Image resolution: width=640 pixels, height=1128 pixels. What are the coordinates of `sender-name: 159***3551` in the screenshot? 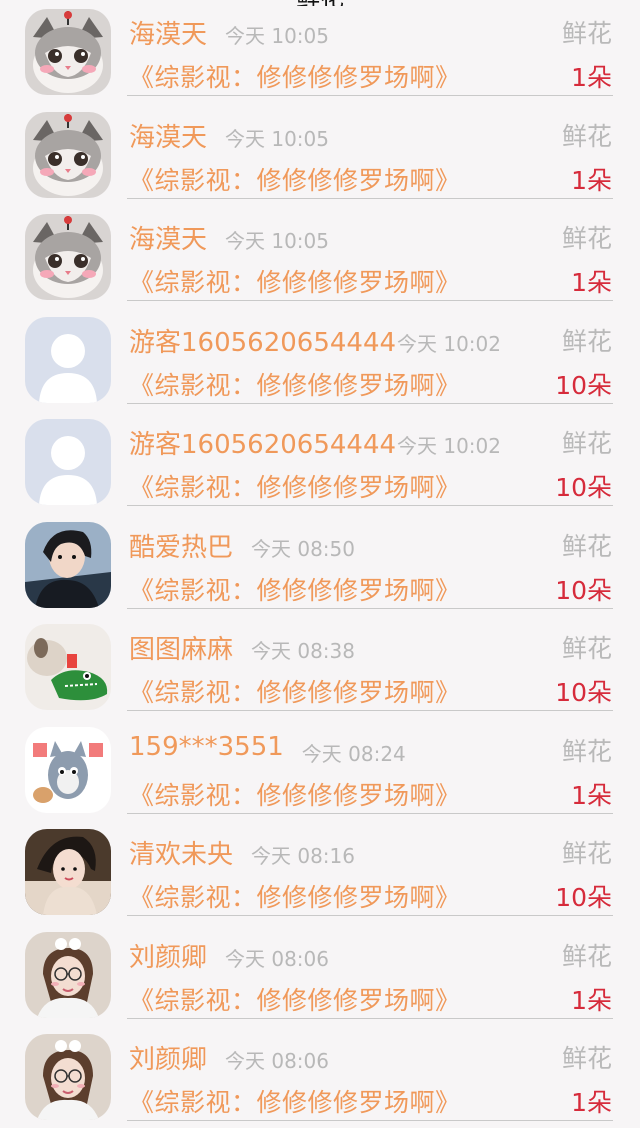 It's located at (206, 746).